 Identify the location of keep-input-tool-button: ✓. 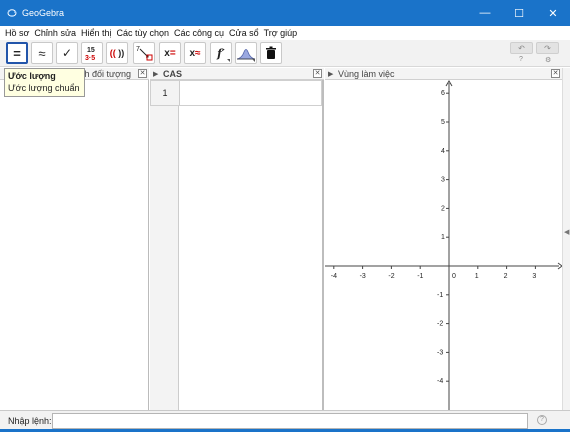
(67, 53).